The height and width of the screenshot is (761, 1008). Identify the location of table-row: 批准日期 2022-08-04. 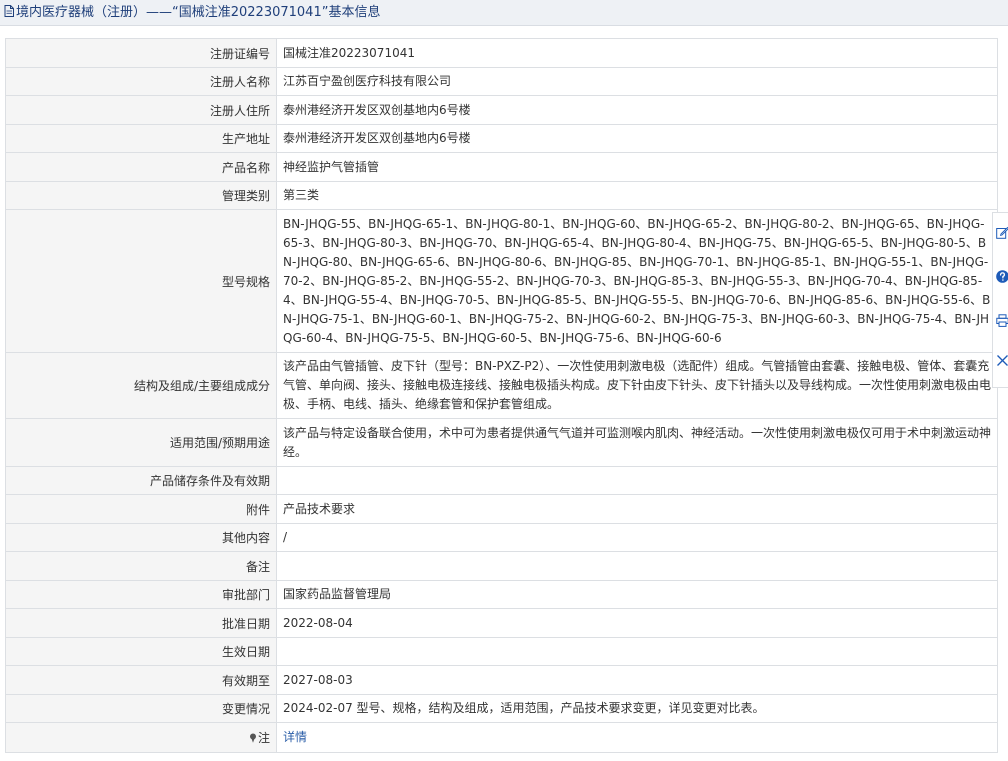
(501, 623).